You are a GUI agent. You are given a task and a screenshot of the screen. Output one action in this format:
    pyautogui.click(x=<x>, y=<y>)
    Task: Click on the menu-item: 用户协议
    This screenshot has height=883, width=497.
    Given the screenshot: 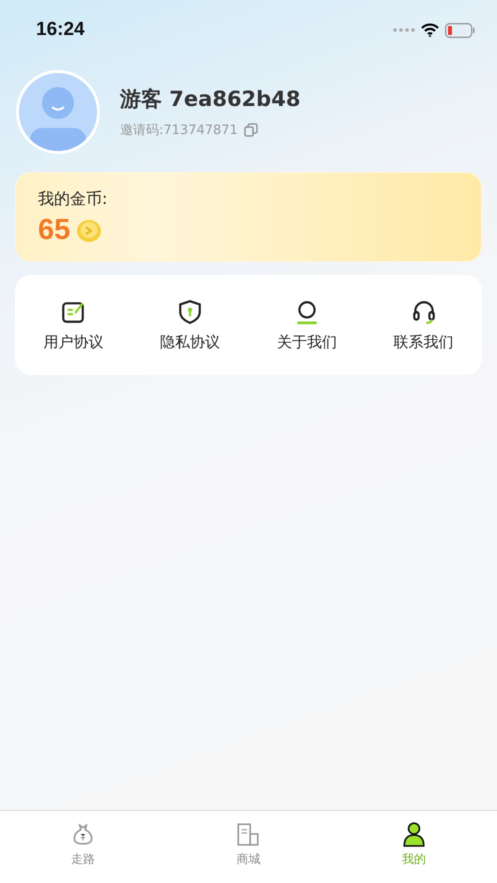 What is the action you would take?
    pyautogui.click(x=73, y=325)
    